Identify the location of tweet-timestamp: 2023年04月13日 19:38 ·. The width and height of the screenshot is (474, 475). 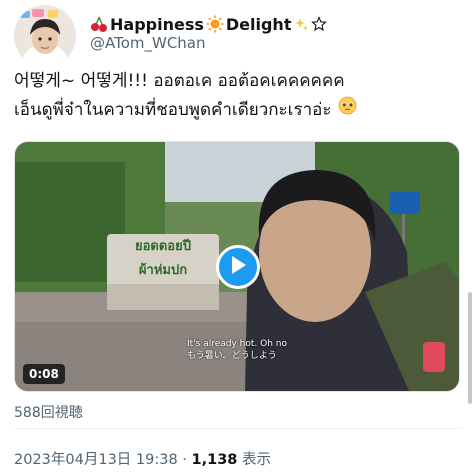
(100, 460).